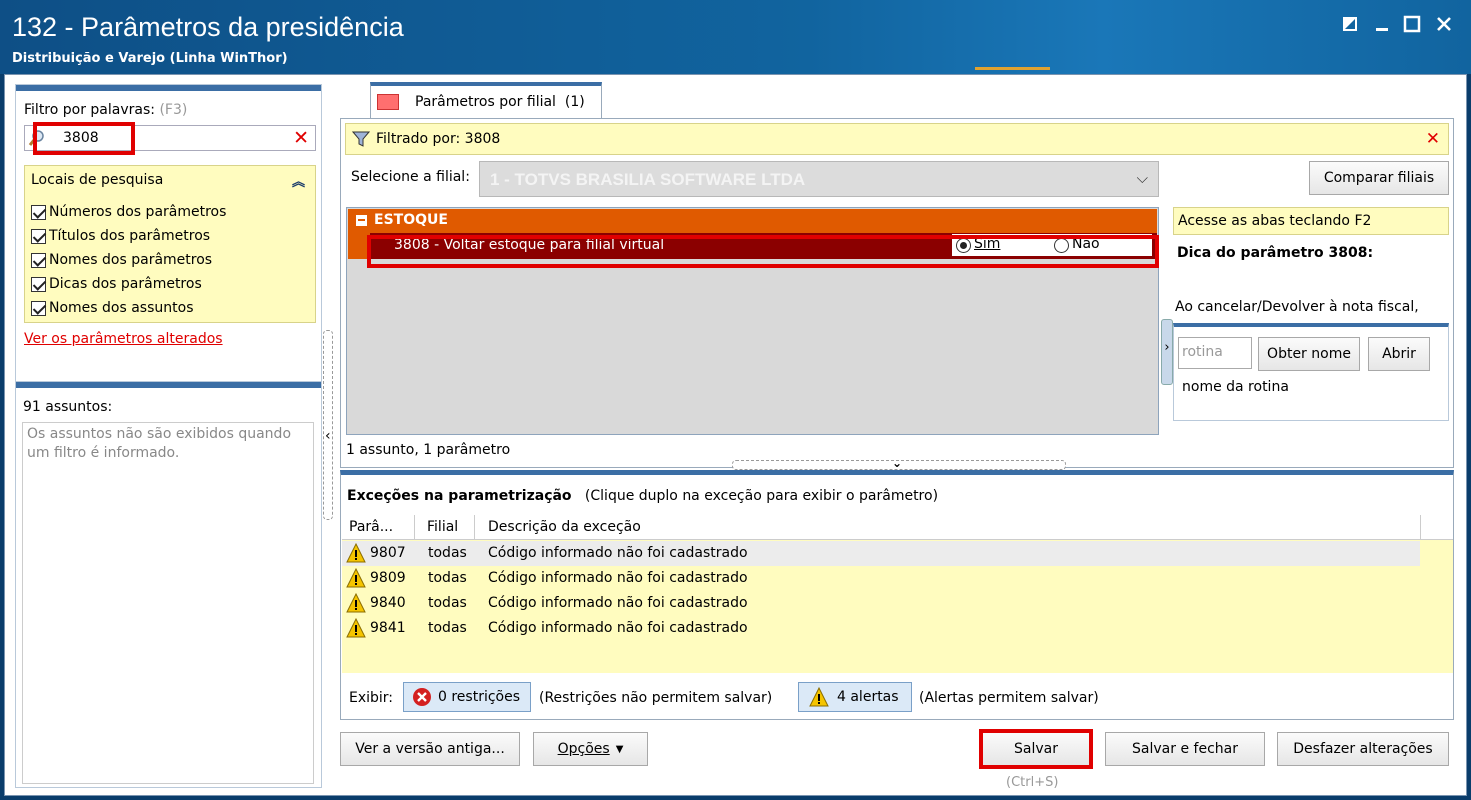  I want to click on routine-name-label: nome da rotina, so click(1235, 387).